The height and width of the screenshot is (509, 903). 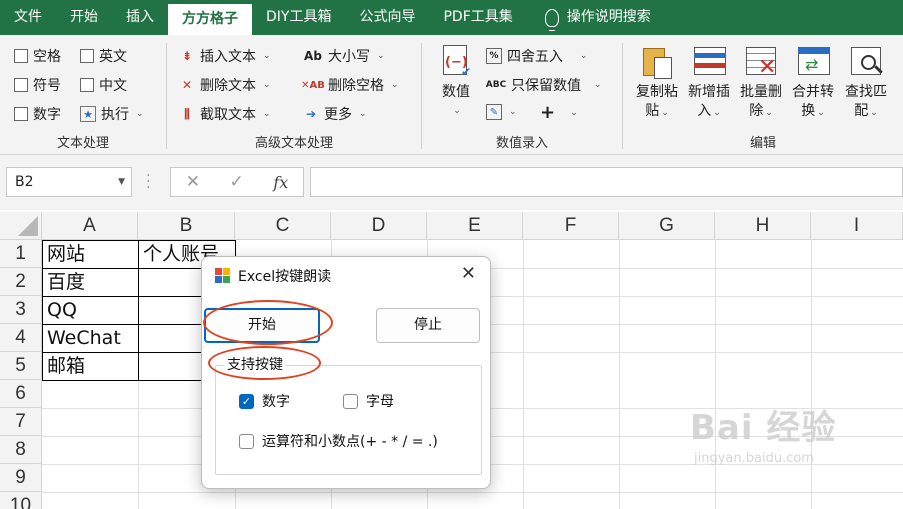 What do you see at coordinates (84, 17) in the screenshot?
I see `tab-home: 开始` at bounding box center [84, 17].